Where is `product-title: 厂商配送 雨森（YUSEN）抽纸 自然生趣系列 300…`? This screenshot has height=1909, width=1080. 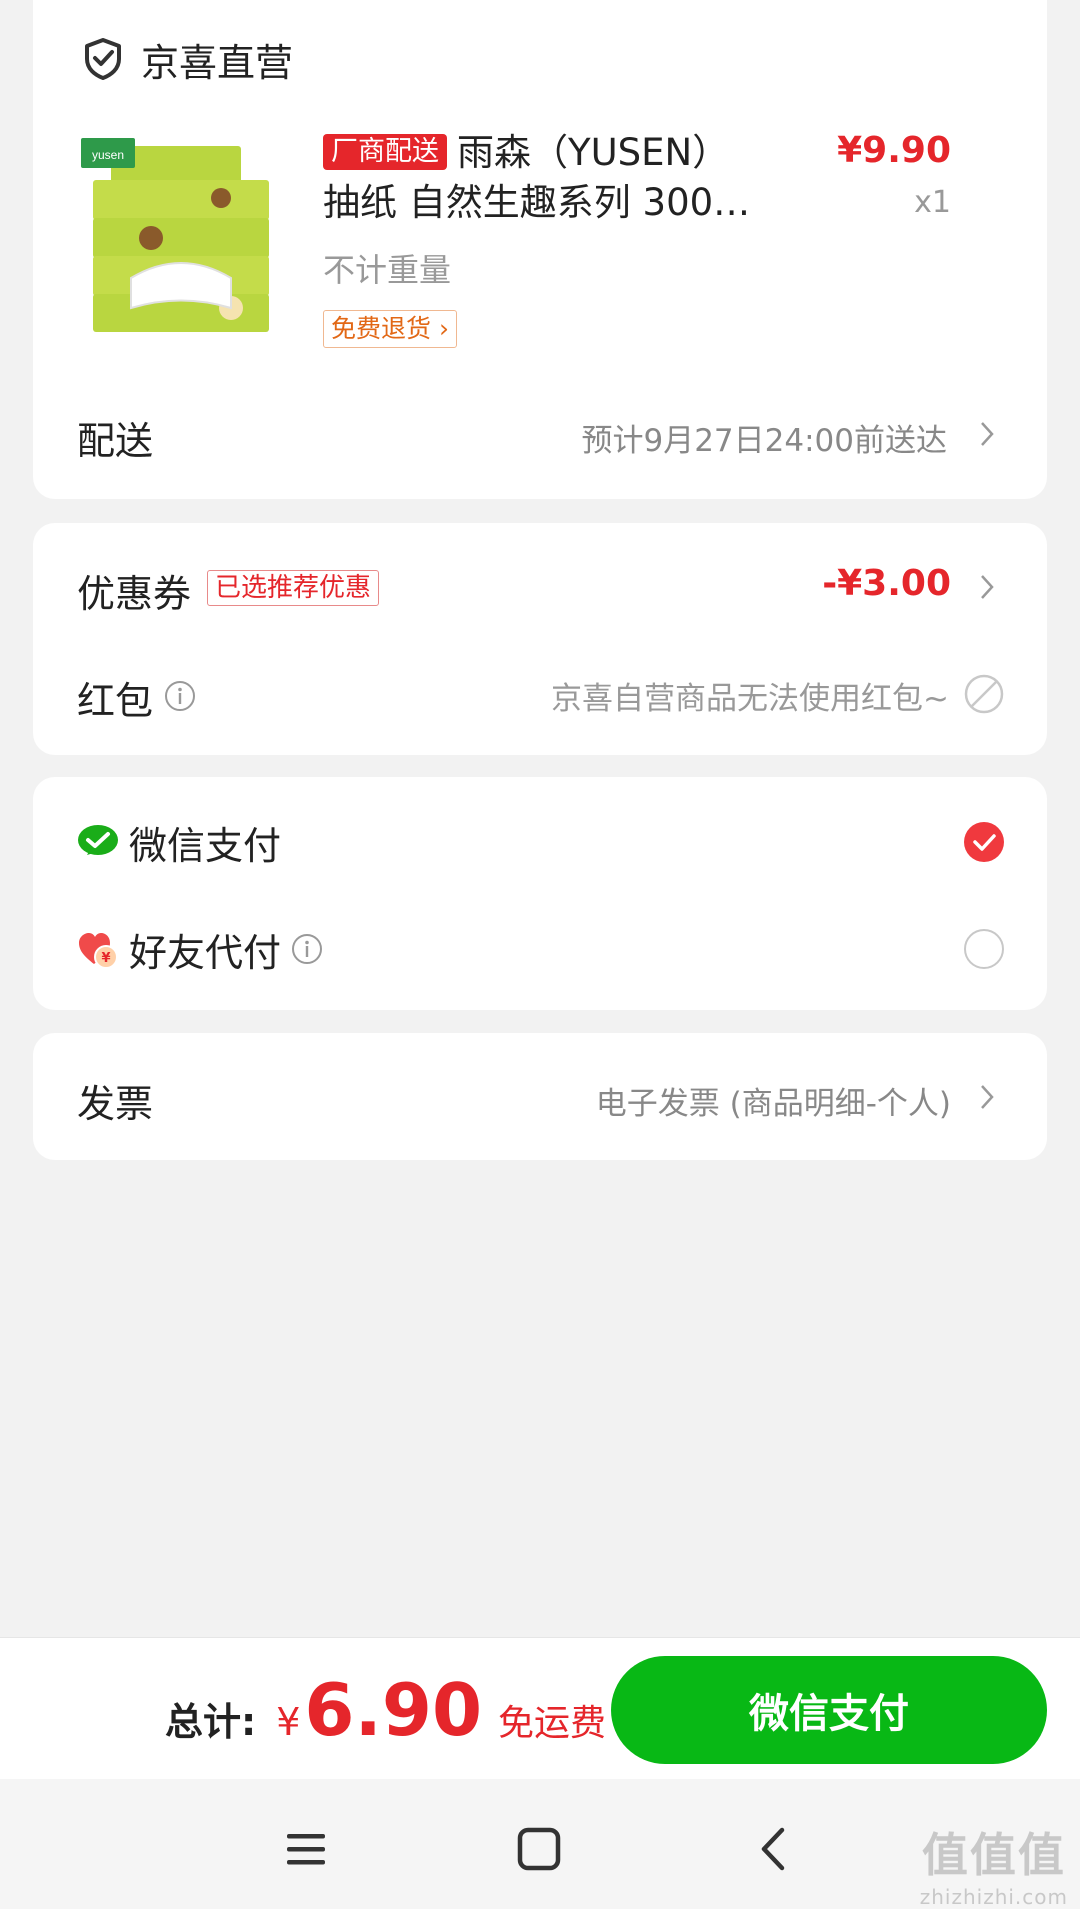 product-title: 厂商配送 雨森（YUSEN）抽纸 自然生趣系列 300… is located at coordinates (543, 178).